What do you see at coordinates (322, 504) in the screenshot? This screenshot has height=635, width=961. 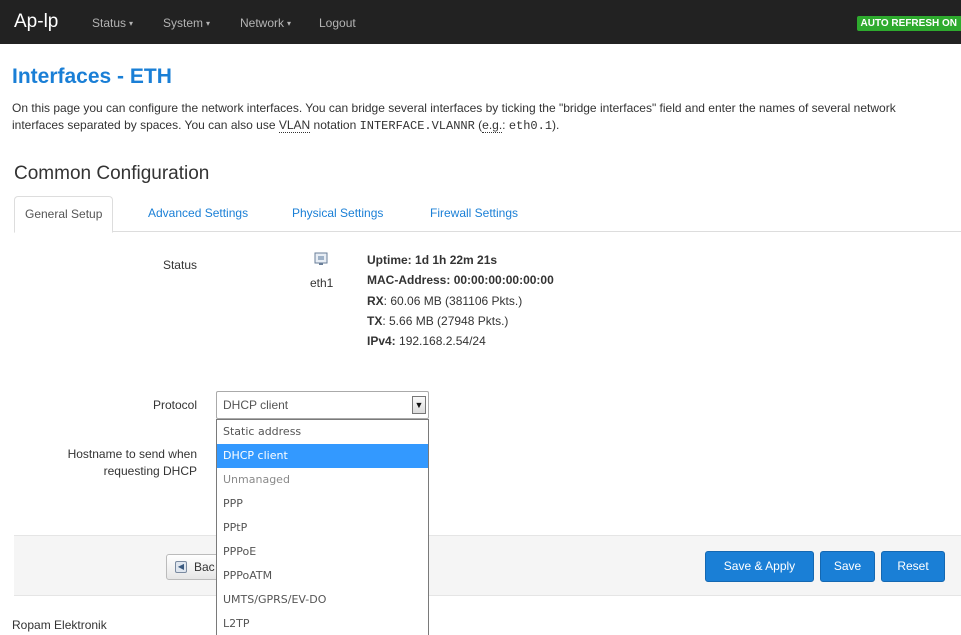 I see `protocol-option: PPP` at bounding box center [322, 504].